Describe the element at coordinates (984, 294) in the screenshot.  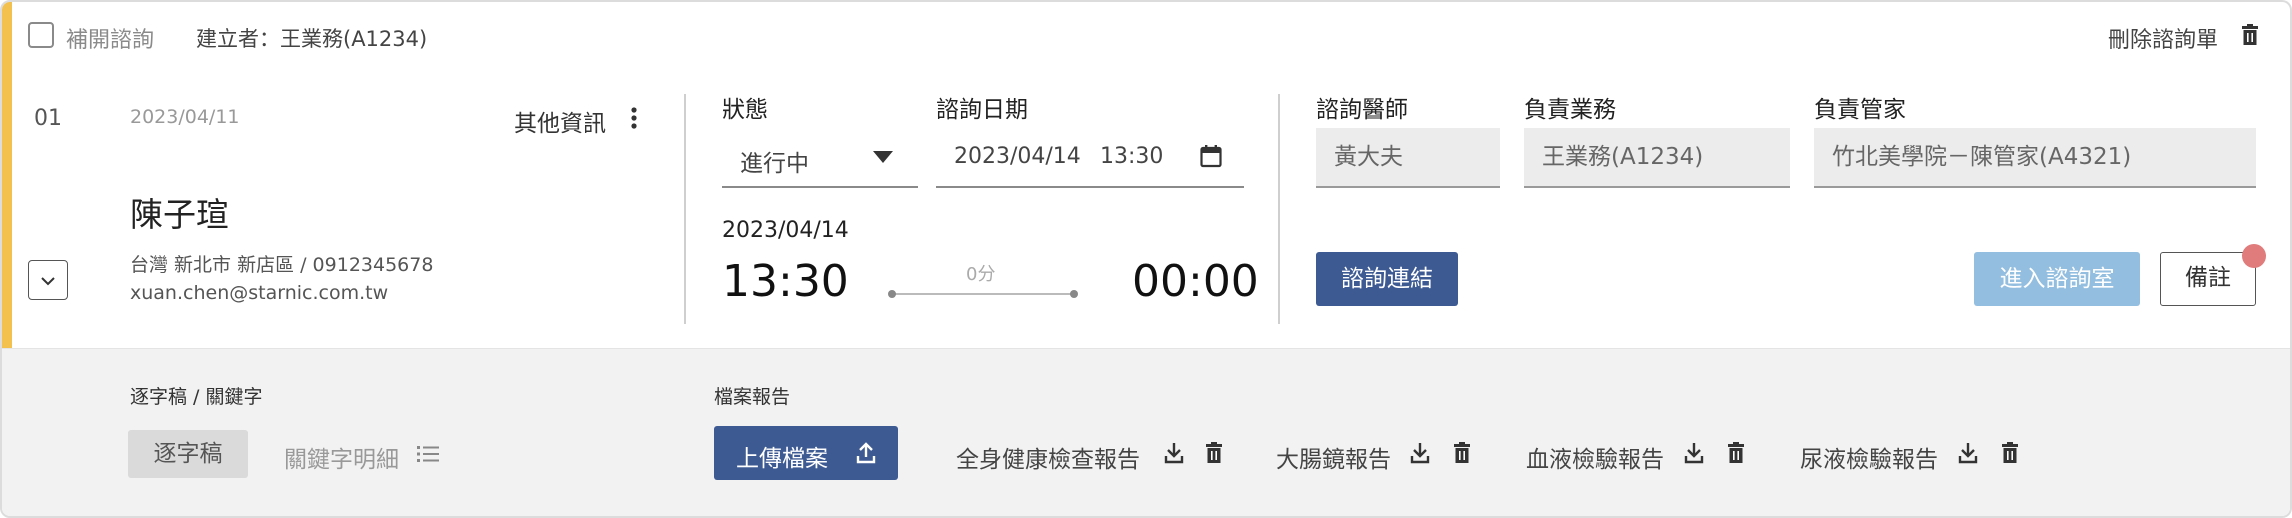
I see `duration-line` at that location.